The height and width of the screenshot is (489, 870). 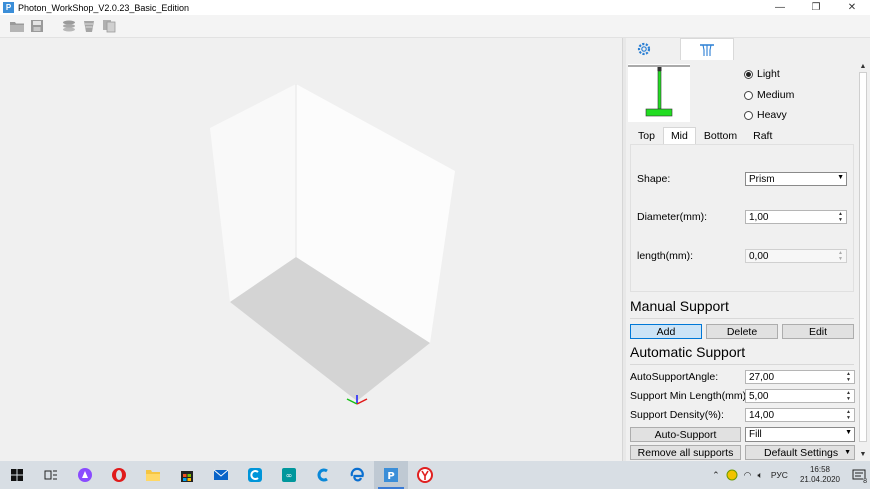 What do you see at coordinates (755, 434) in the screenshot?
I see `fill-value: Fill` at bounding box center [755, 434].